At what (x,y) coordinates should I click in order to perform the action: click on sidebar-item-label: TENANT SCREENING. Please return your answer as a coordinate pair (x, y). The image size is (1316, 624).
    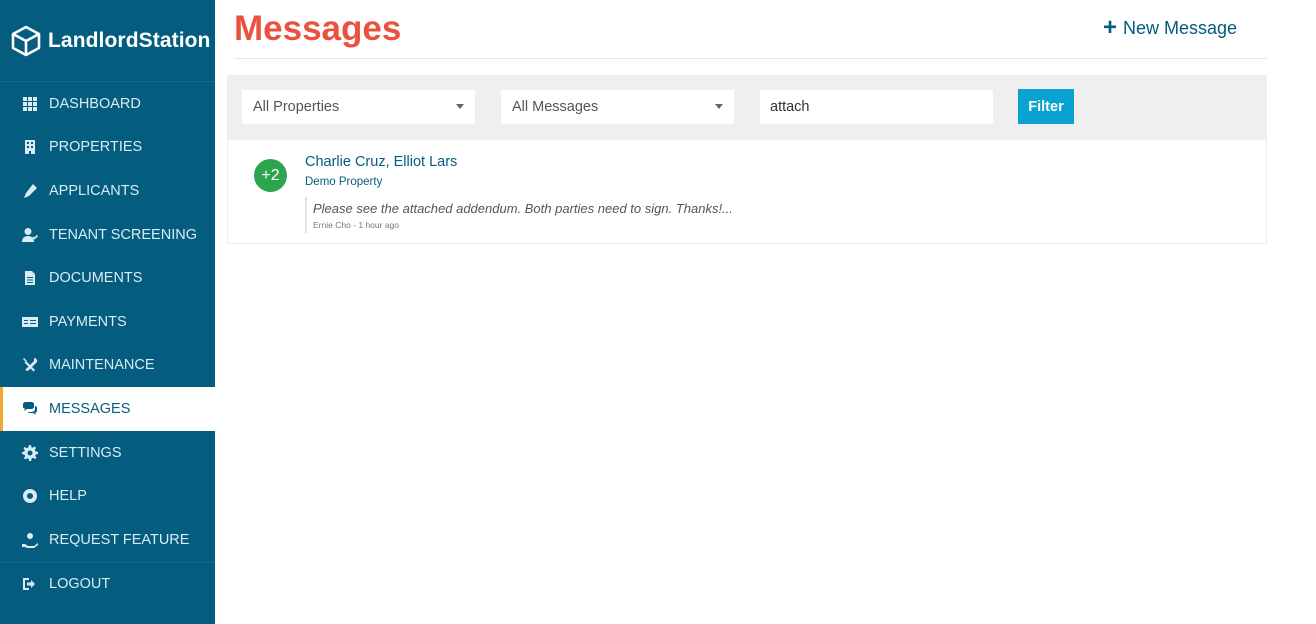
    Looking at the image, I should click on (123, 234).